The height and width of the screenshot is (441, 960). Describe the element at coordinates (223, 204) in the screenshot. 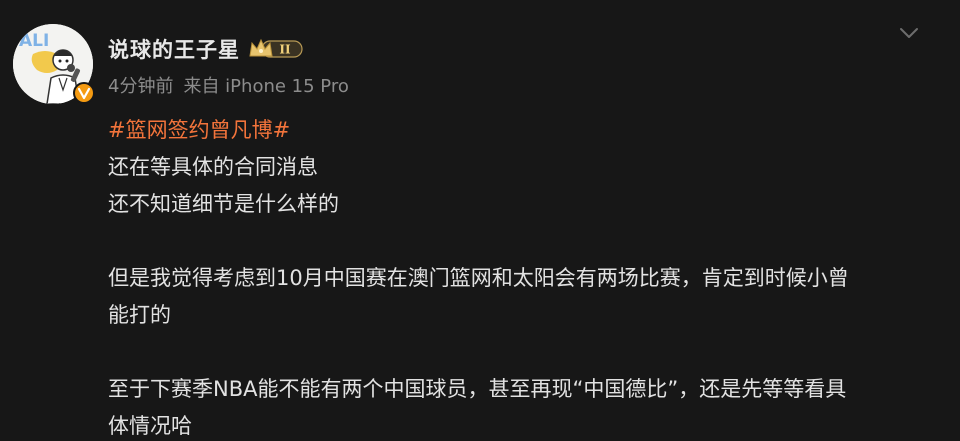

I see `post-line: 还不知道细节是什么样的` at that location.